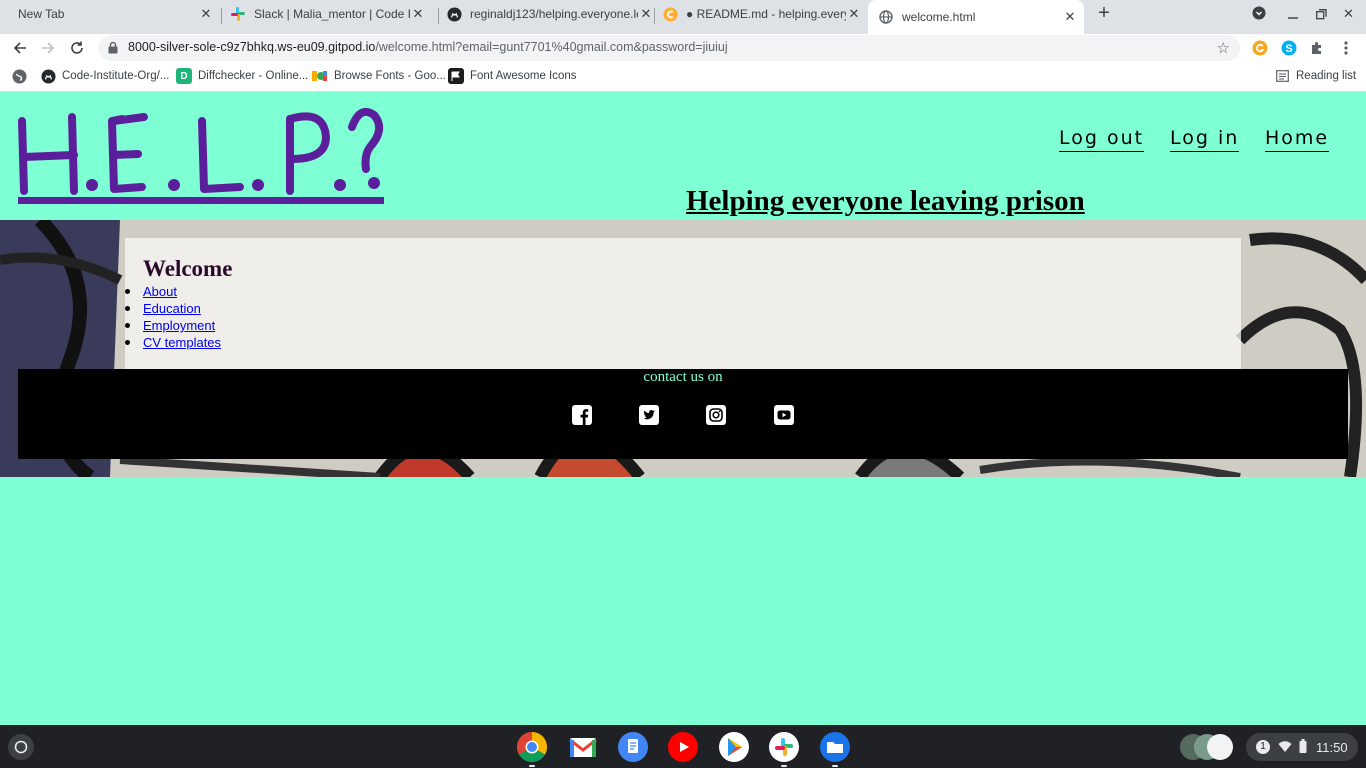 The image size is (1366, 768). I want to click on apps-shortcut, so click(22, 76).